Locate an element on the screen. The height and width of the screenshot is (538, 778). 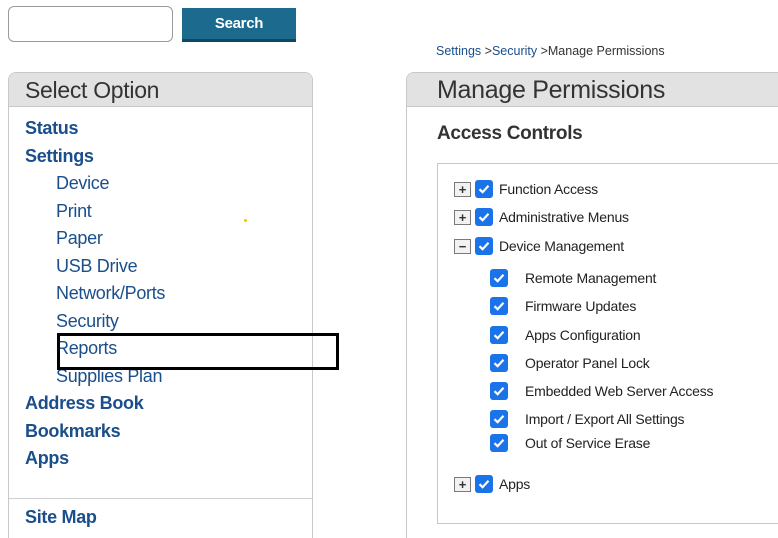
tree-item-label: Administrative Menus is located at coordinates (564, 217).